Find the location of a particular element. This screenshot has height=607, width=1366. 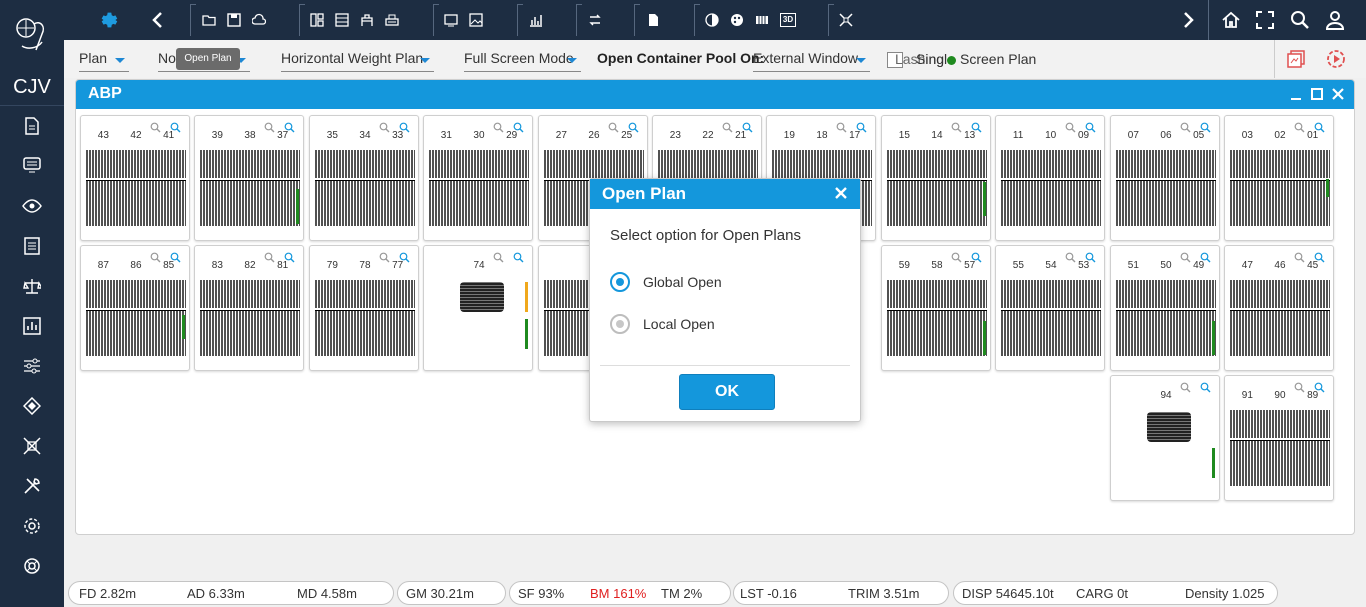

home-icon is located at coordinates (1231, 20).